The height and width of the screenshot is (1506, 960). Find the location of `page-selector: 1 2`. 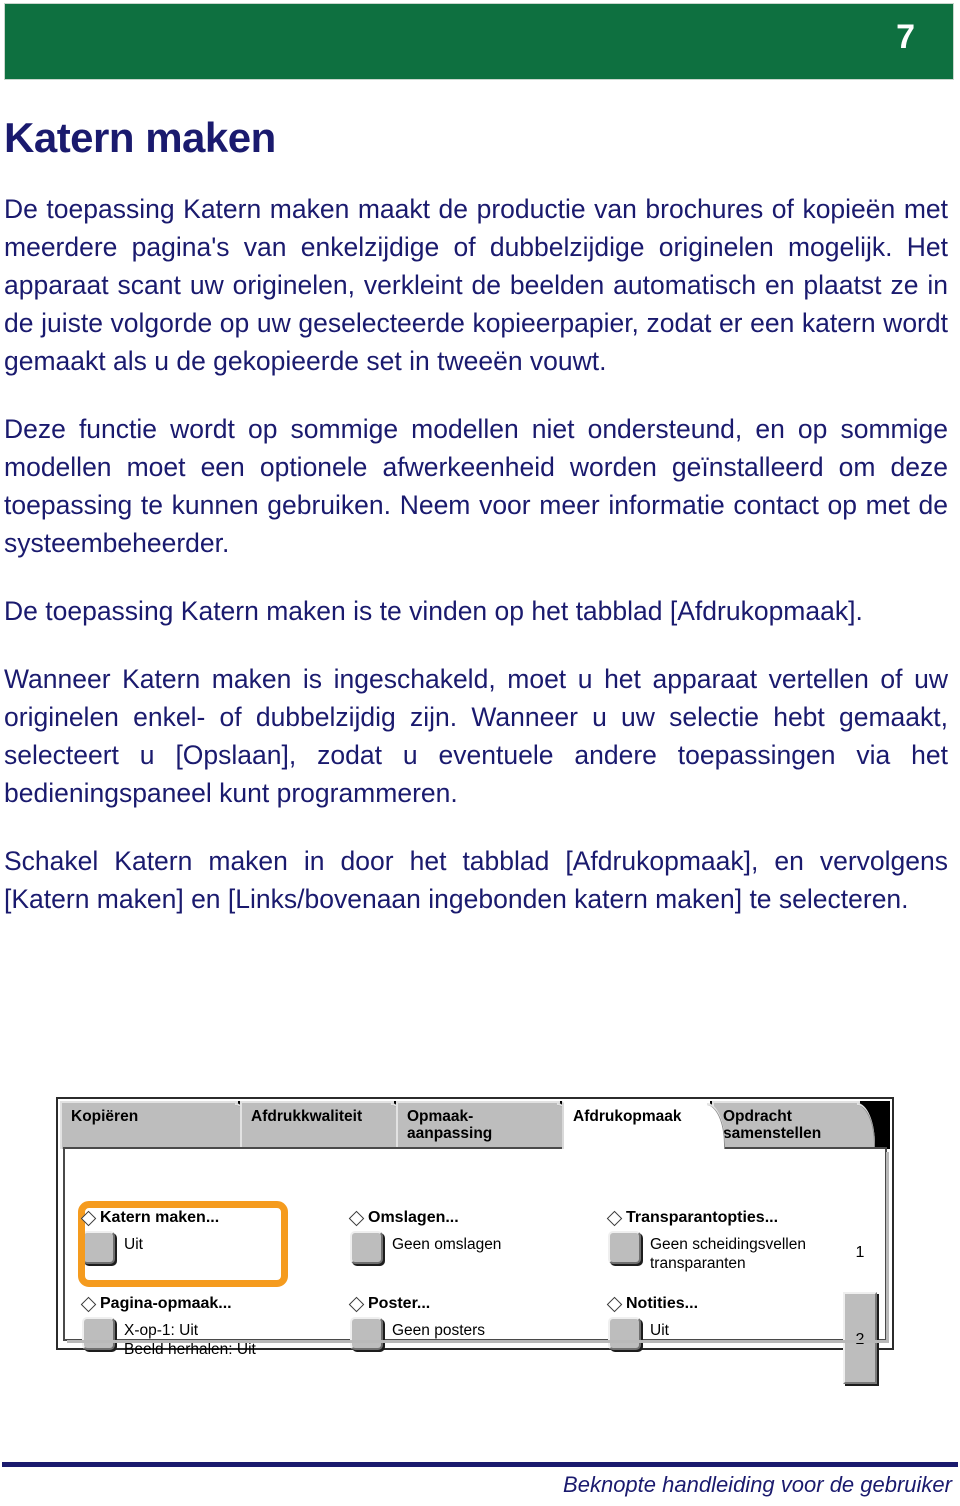

page-selector: 1 2 is located at coordinates (861, 1291).